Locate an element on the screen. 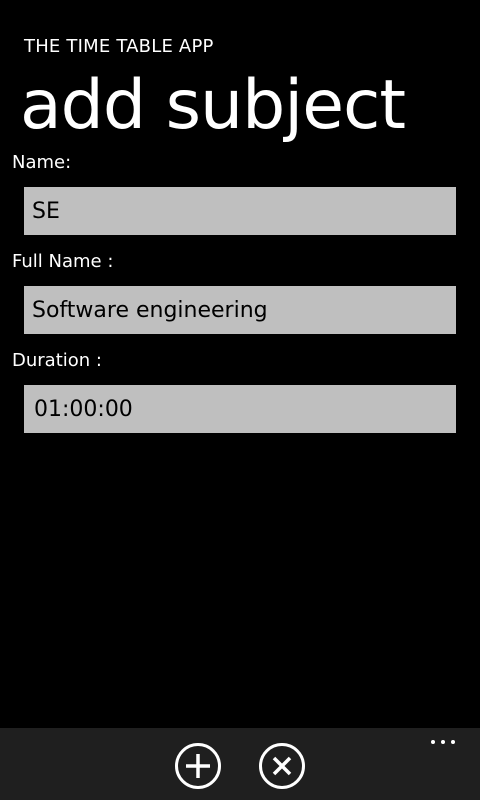 The height and width of the screenshot is (800, 480). duration-input is located at coordinates (240, 409).